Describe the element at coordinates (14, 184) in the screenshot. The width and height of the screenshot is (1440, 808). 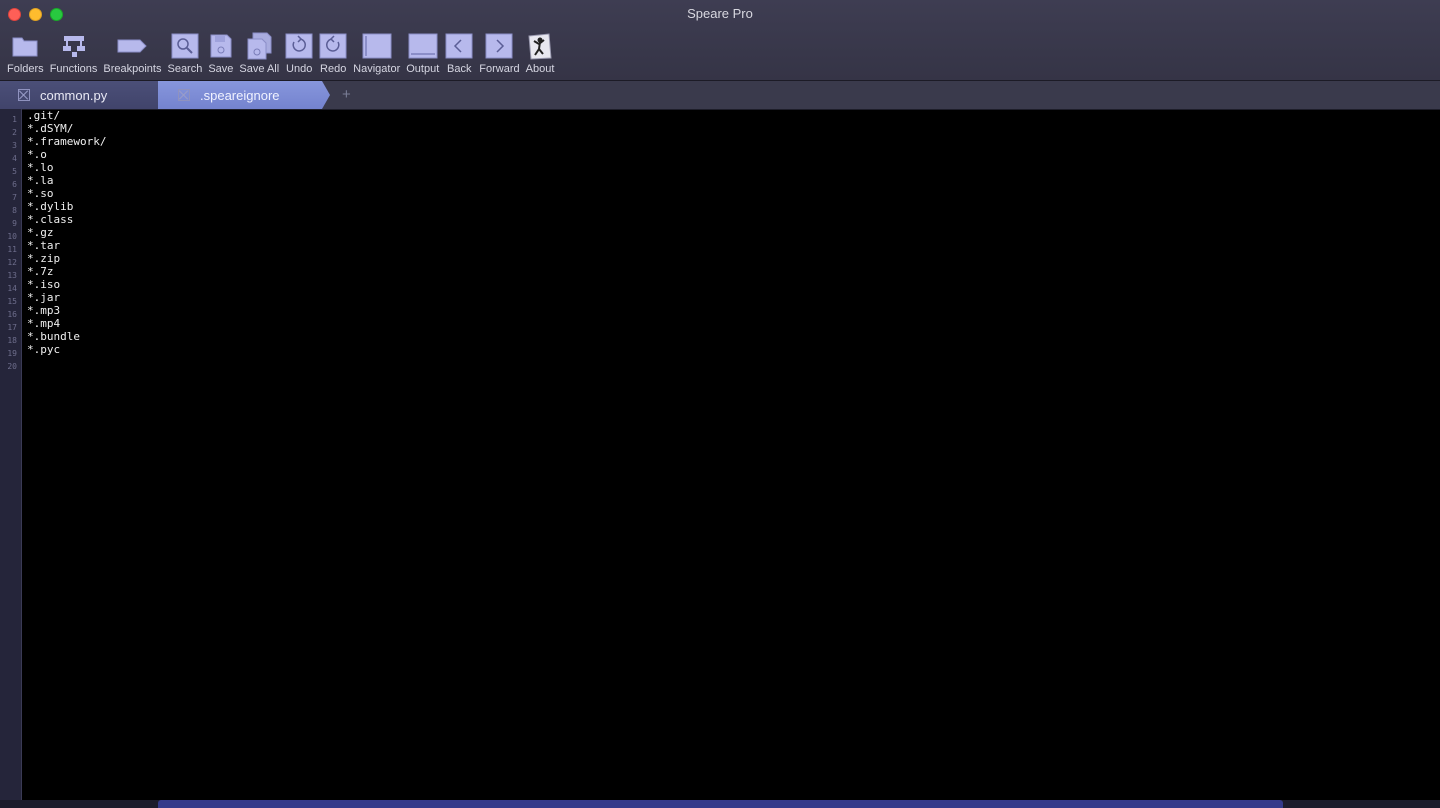
I see `line-number: 6` at that location.